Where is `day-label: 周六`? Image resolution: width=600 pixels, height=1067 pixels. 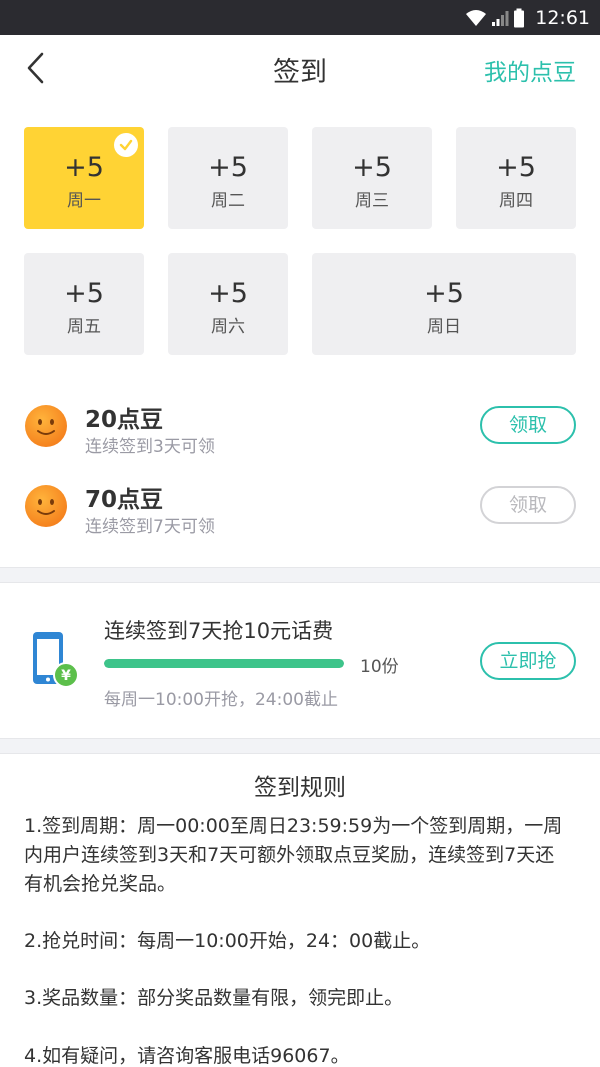
day-label: 周六 is located at coordinates (228, 327).